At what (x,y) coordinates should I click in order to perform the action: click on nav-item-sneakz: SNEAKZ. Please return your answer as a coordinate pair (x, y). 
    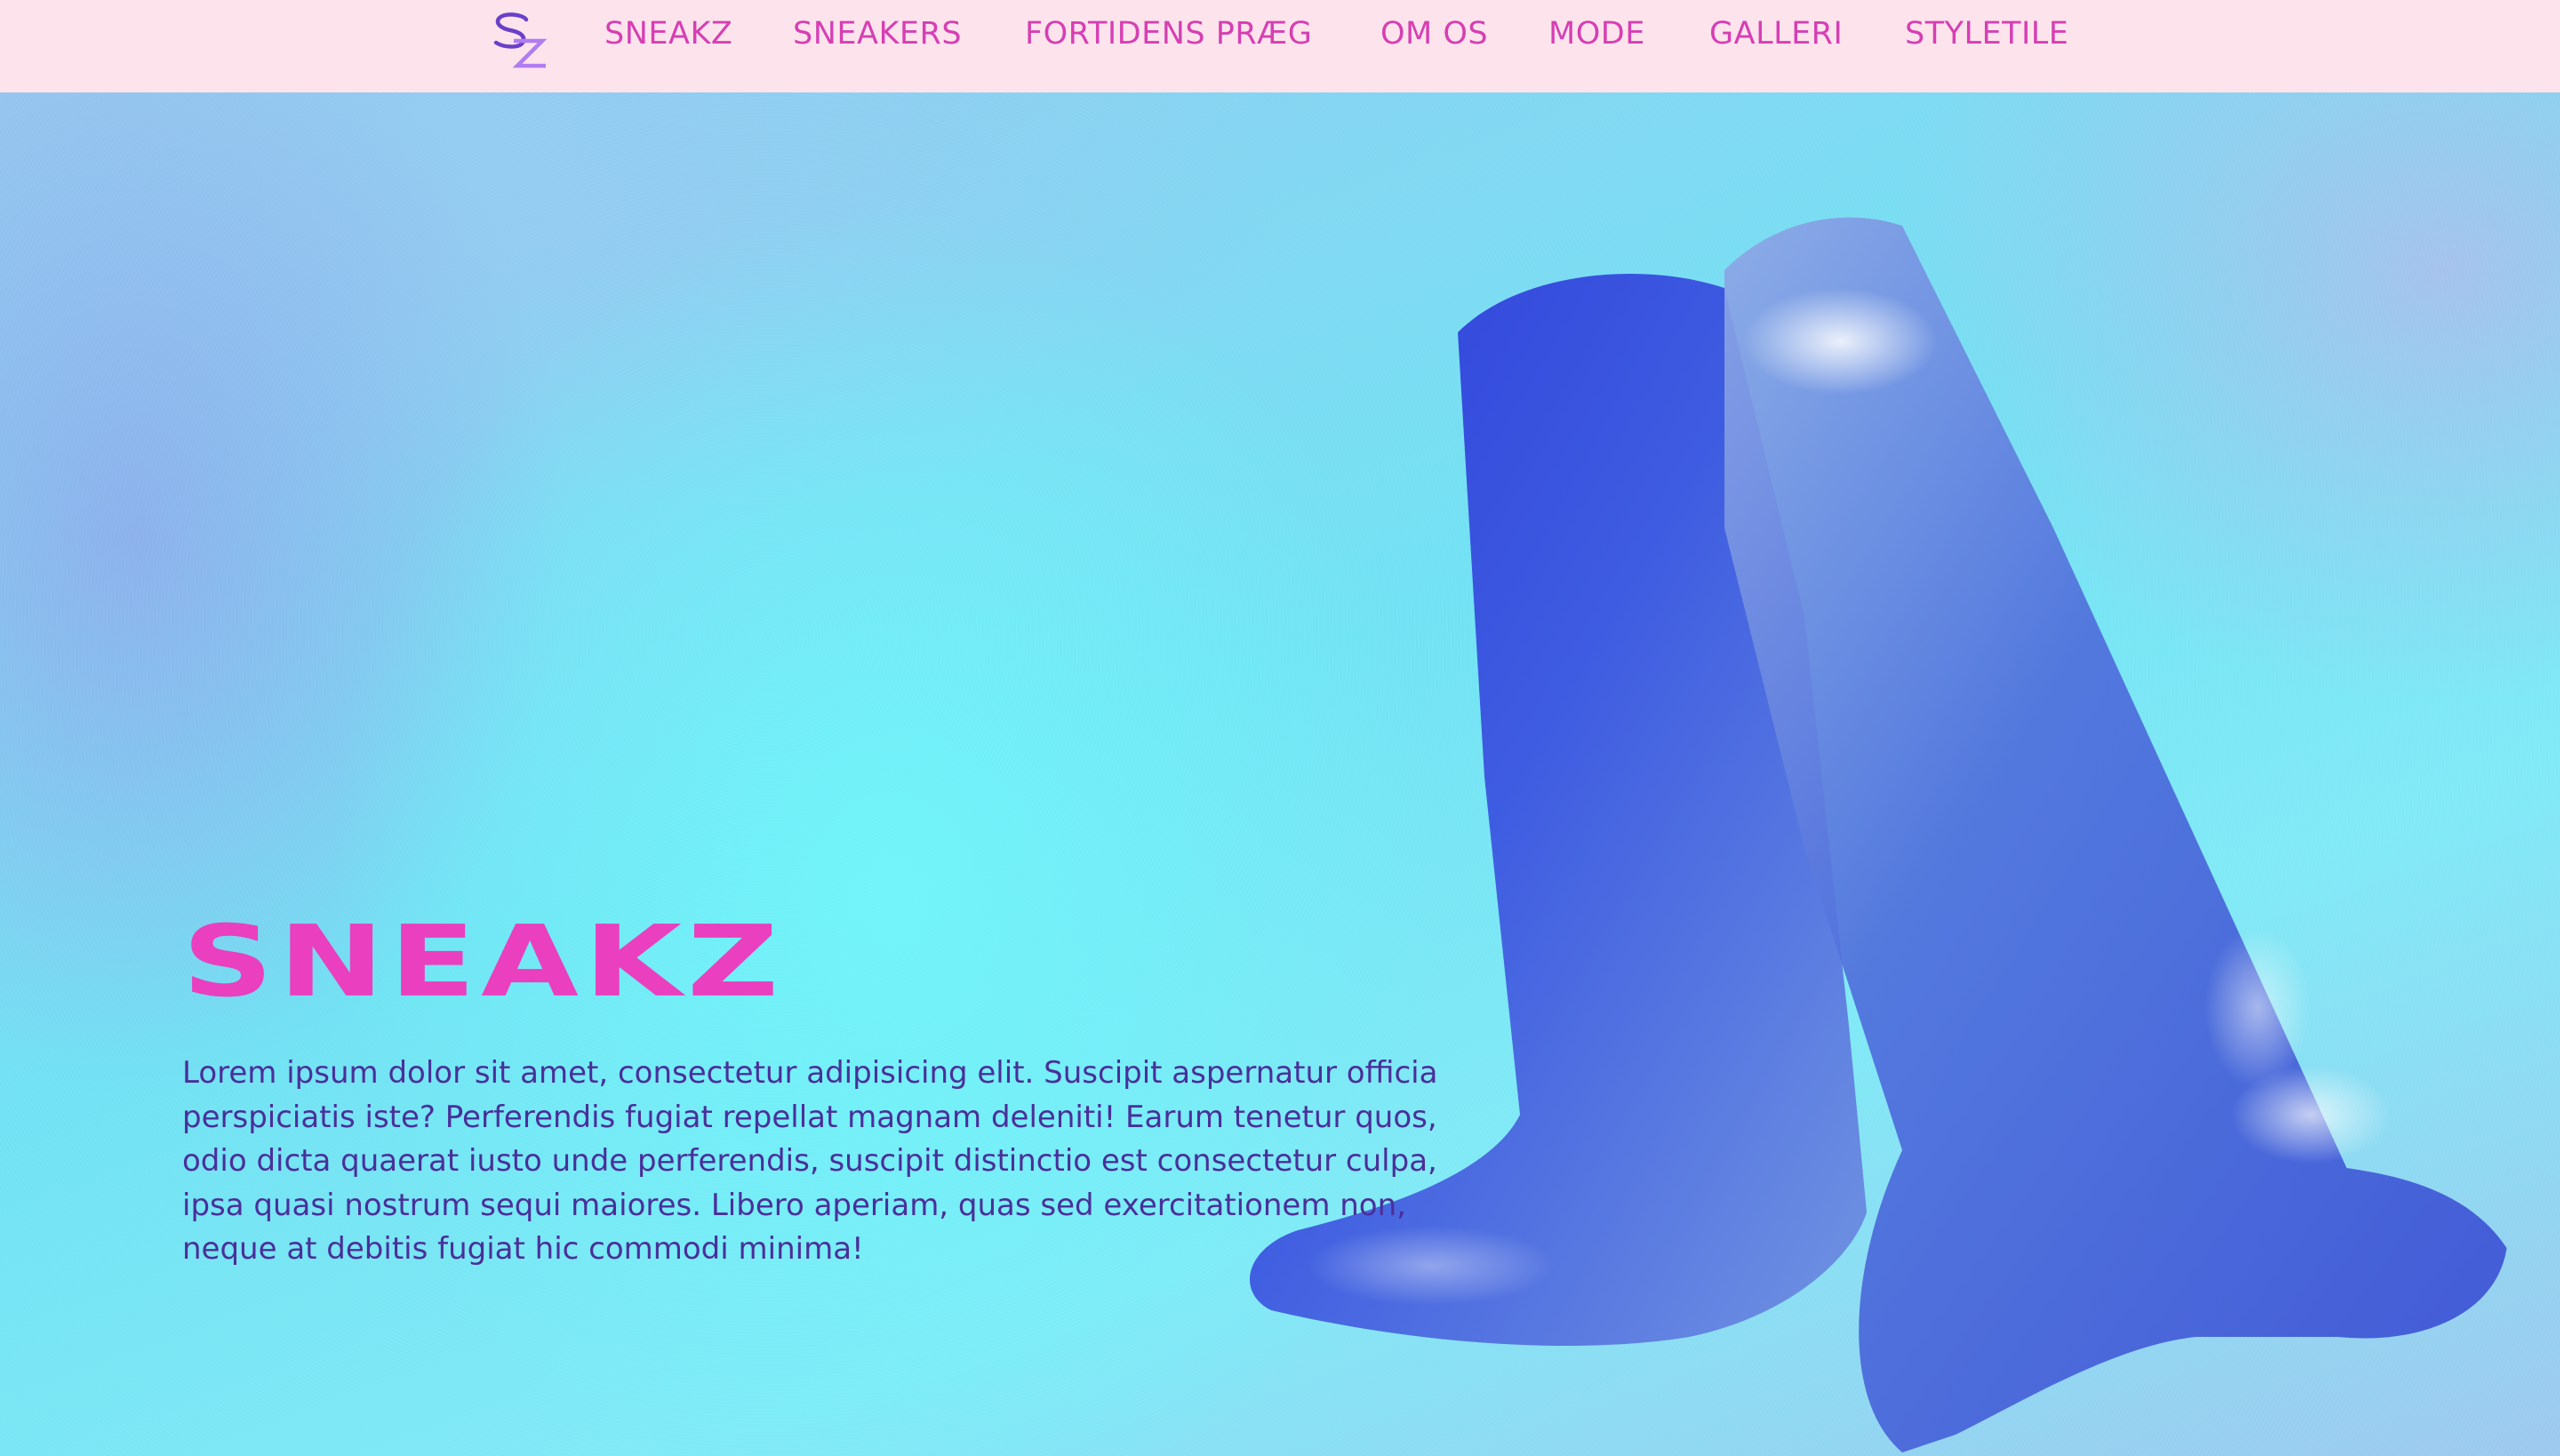
    Looking at the image, I should click on (668, 33).